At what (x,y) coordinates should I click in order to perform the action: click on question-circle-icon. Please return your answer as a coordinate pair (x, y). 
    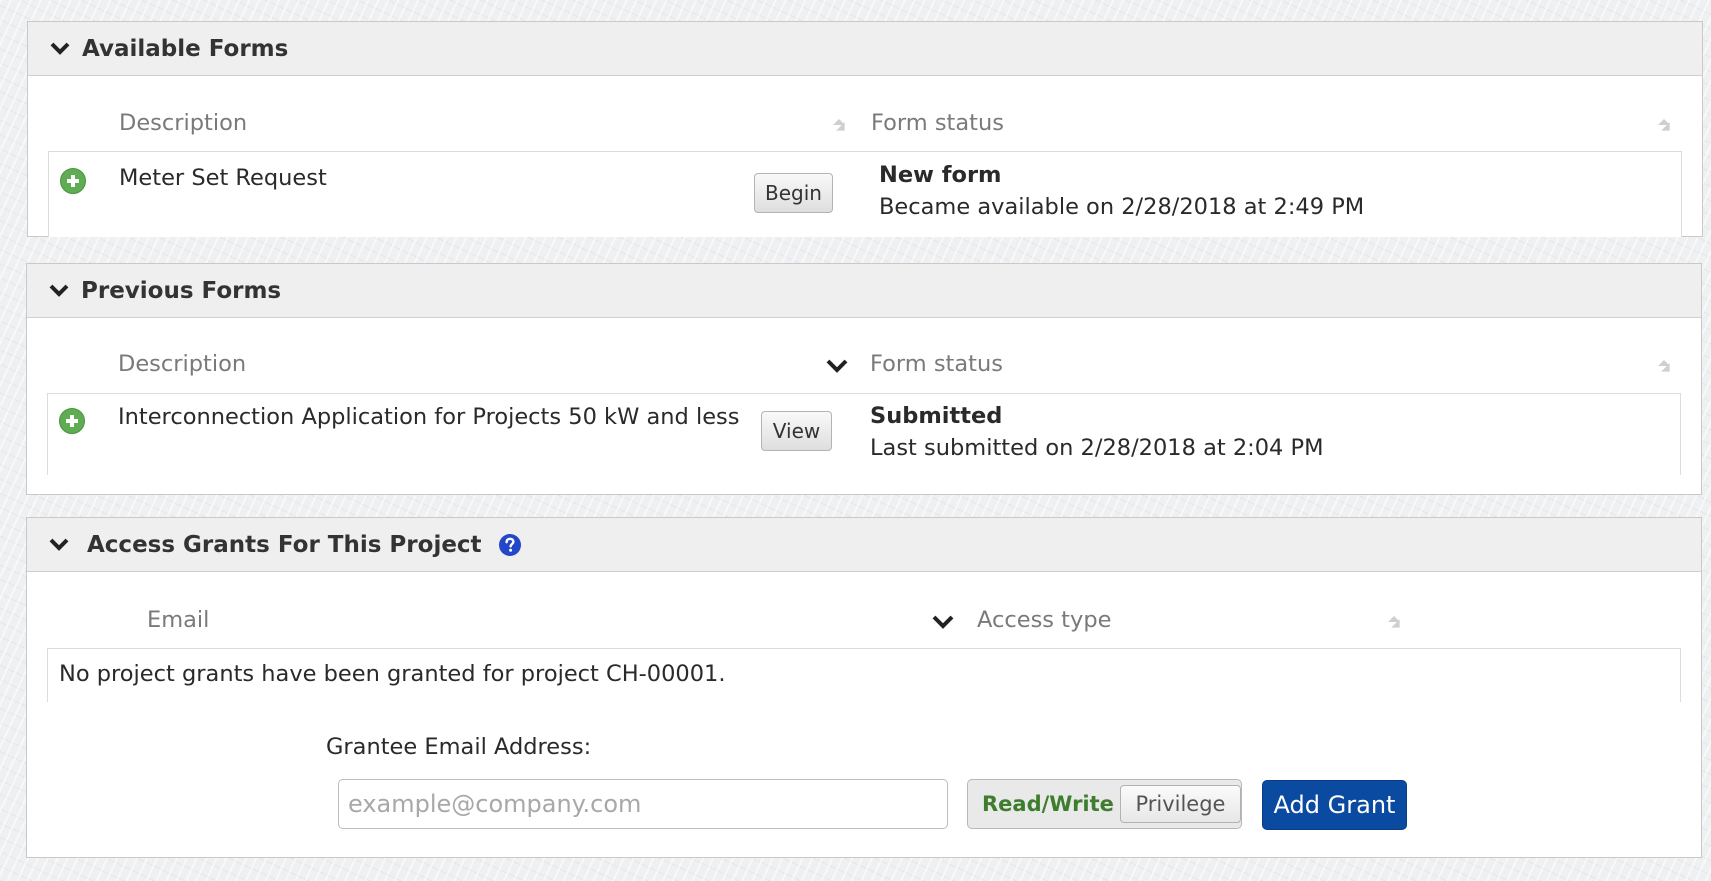
    Looking at the image, I should click on (510, 545).